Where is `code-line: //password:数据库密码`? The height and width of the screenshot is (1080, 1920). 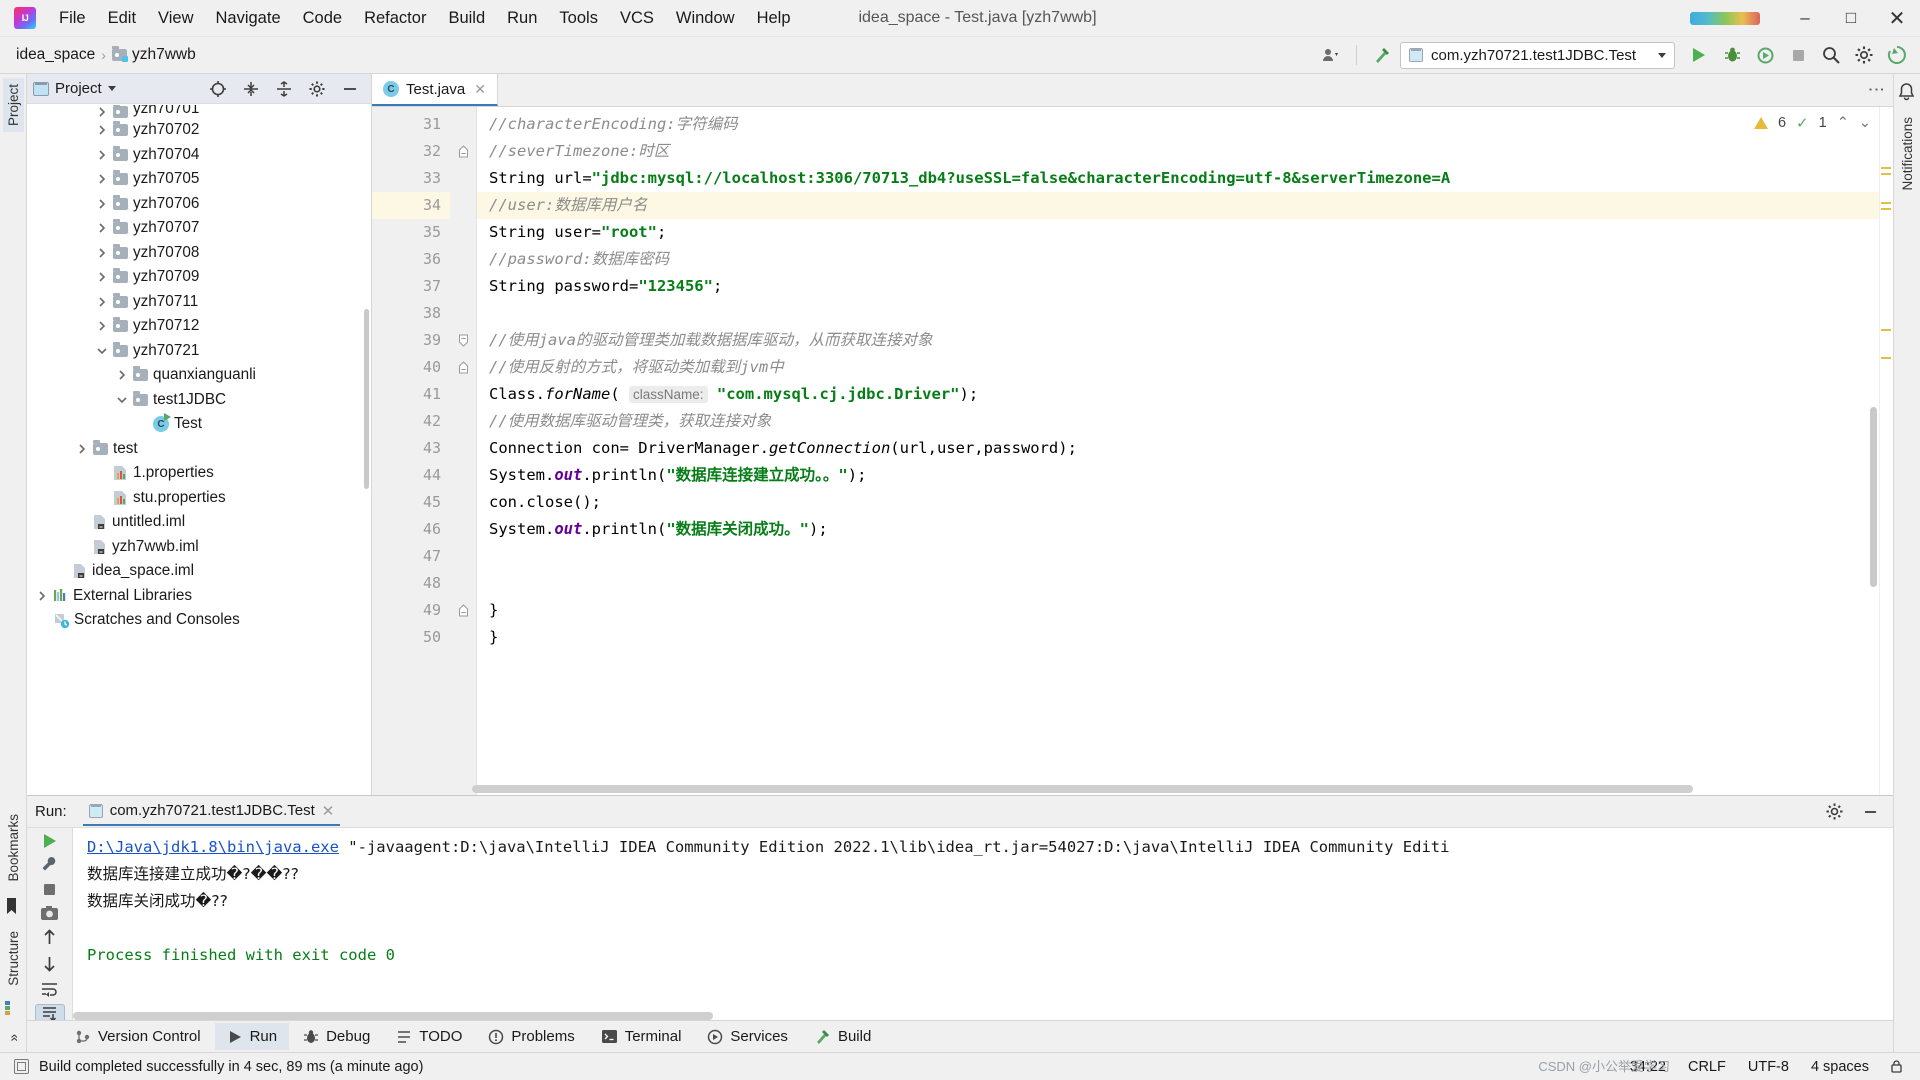 code-line: //password:数据库密码 is located at coordinates (1185, 259).